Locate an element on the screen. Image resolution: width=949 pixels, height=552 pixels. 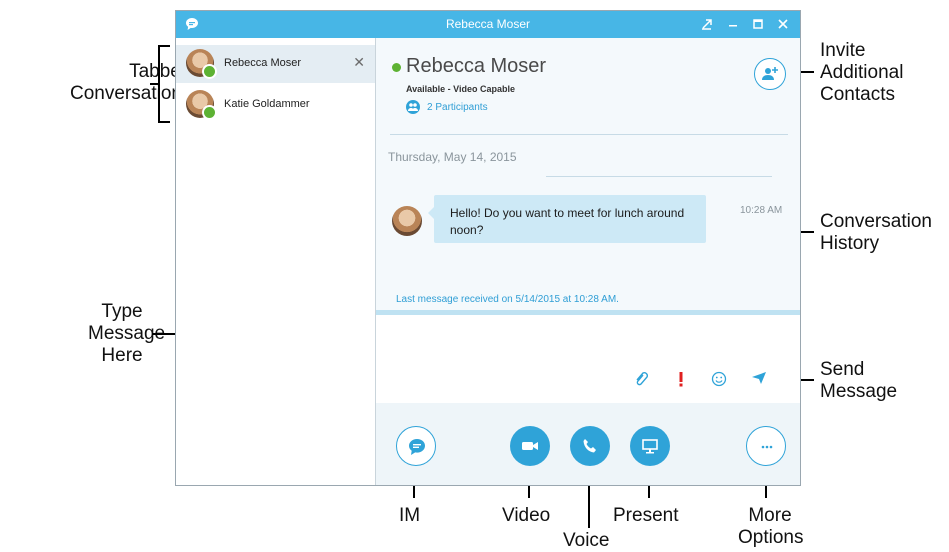
minimize-icon is located at coordinates (733, 24).